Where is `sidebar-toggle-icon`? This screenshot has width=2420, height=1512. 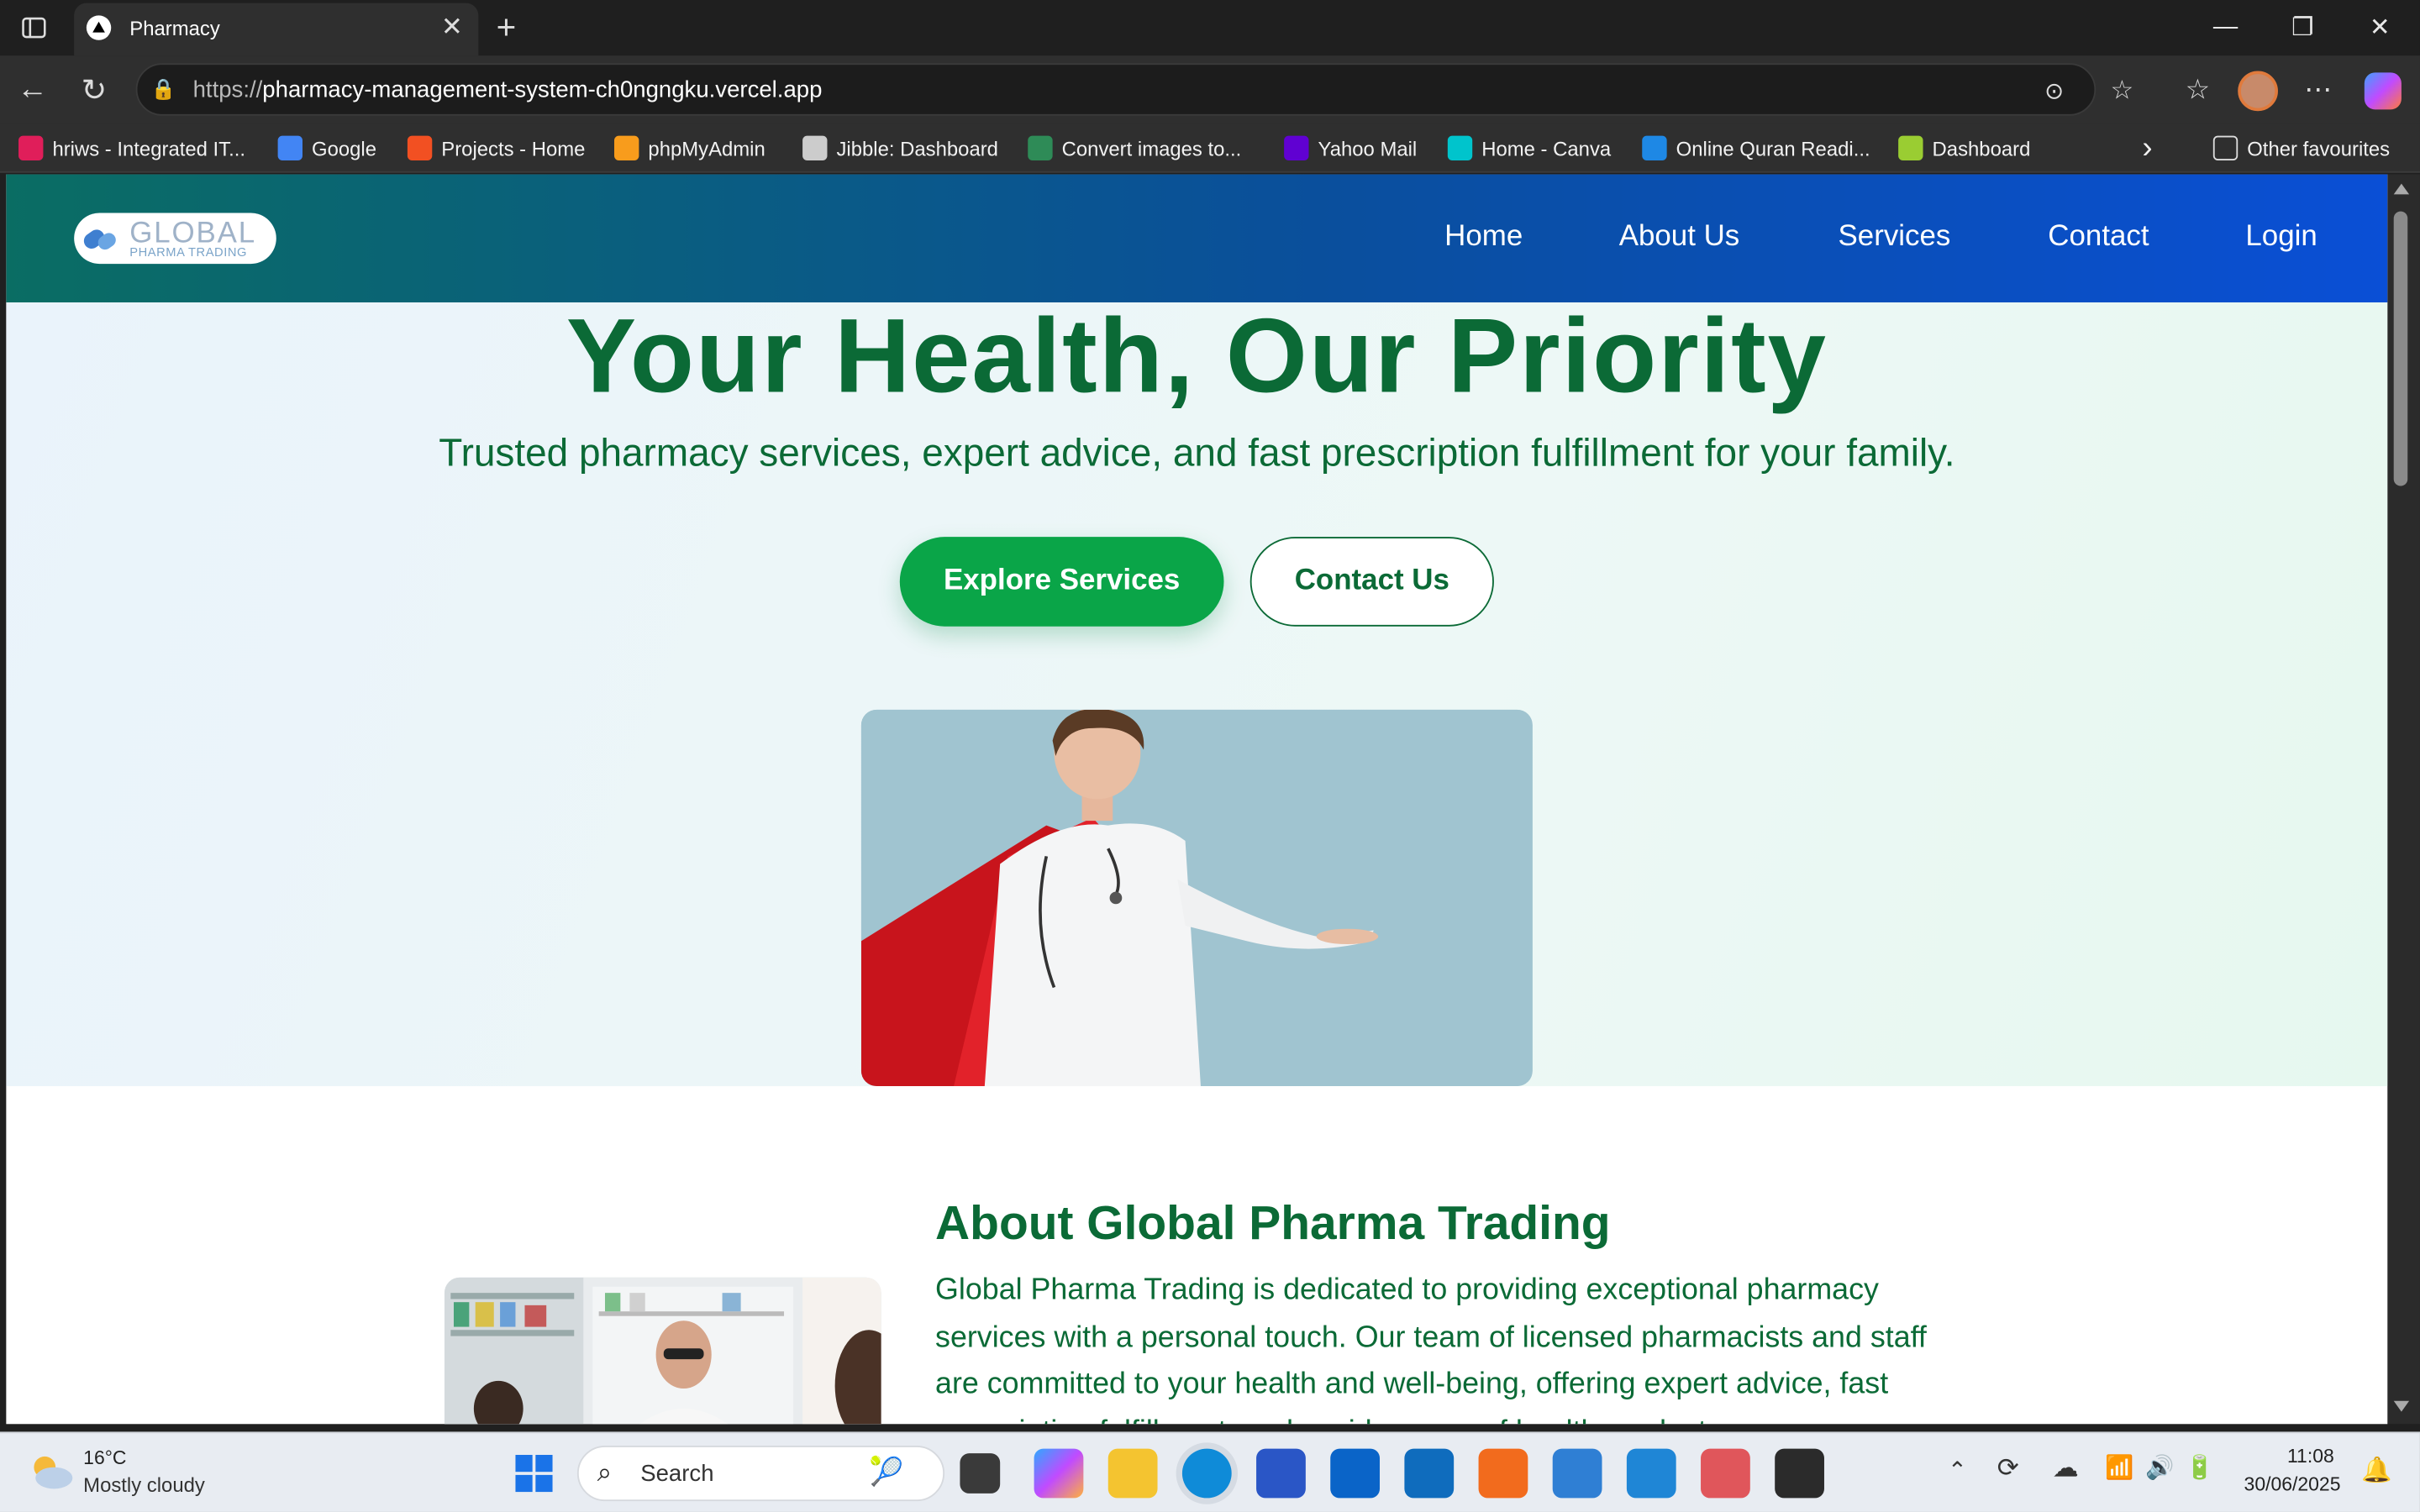 sidebar-toggle-icon is located at coordinates (34, 27).